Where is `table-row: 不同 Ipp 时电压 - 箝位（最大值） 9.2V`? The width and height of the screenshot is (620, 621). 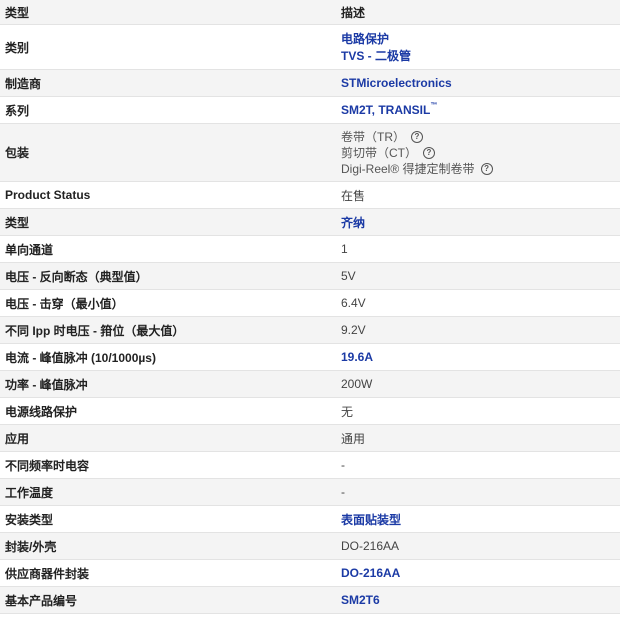
table-row: 不同 Ipp 时电压 - 箝位（最大值） 9.2V is located at coordinates (310, 330).